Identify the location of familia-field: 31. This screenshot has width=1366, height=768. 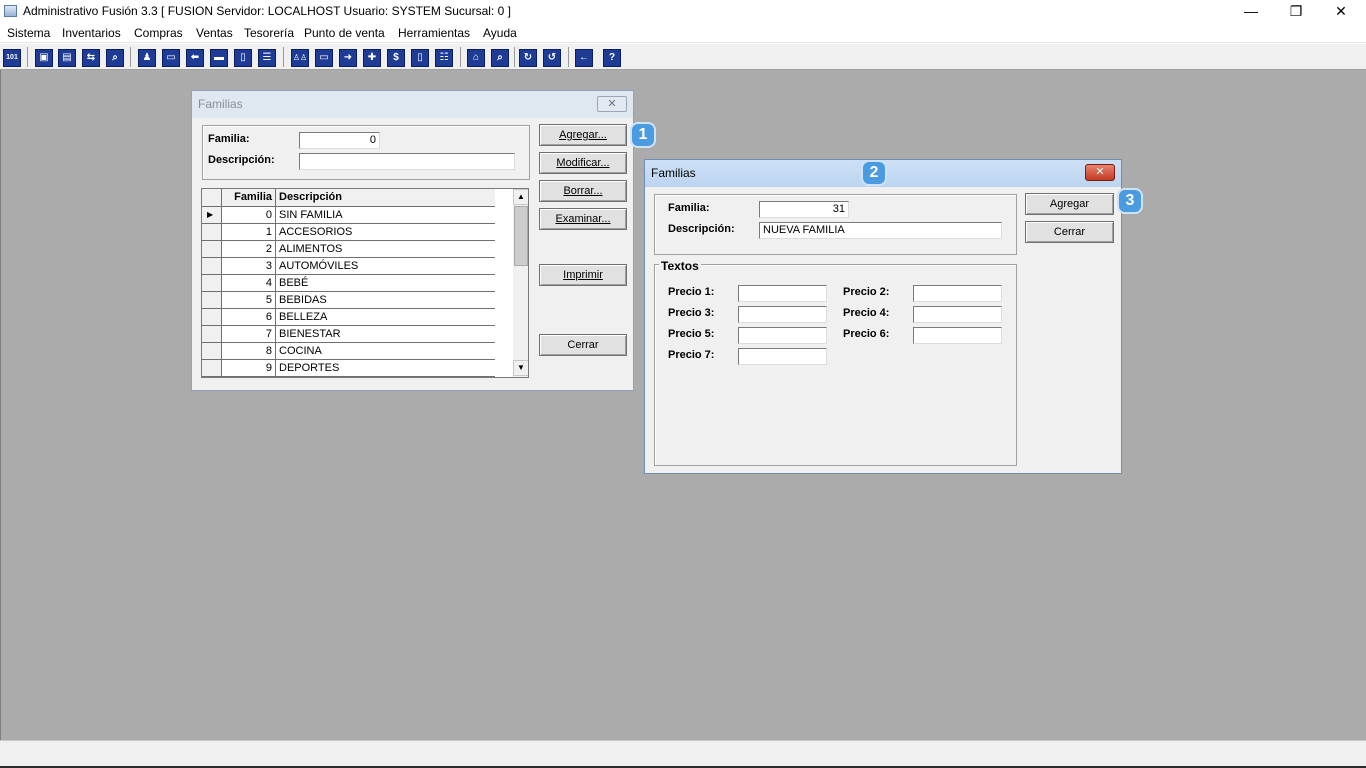
(804, 209).